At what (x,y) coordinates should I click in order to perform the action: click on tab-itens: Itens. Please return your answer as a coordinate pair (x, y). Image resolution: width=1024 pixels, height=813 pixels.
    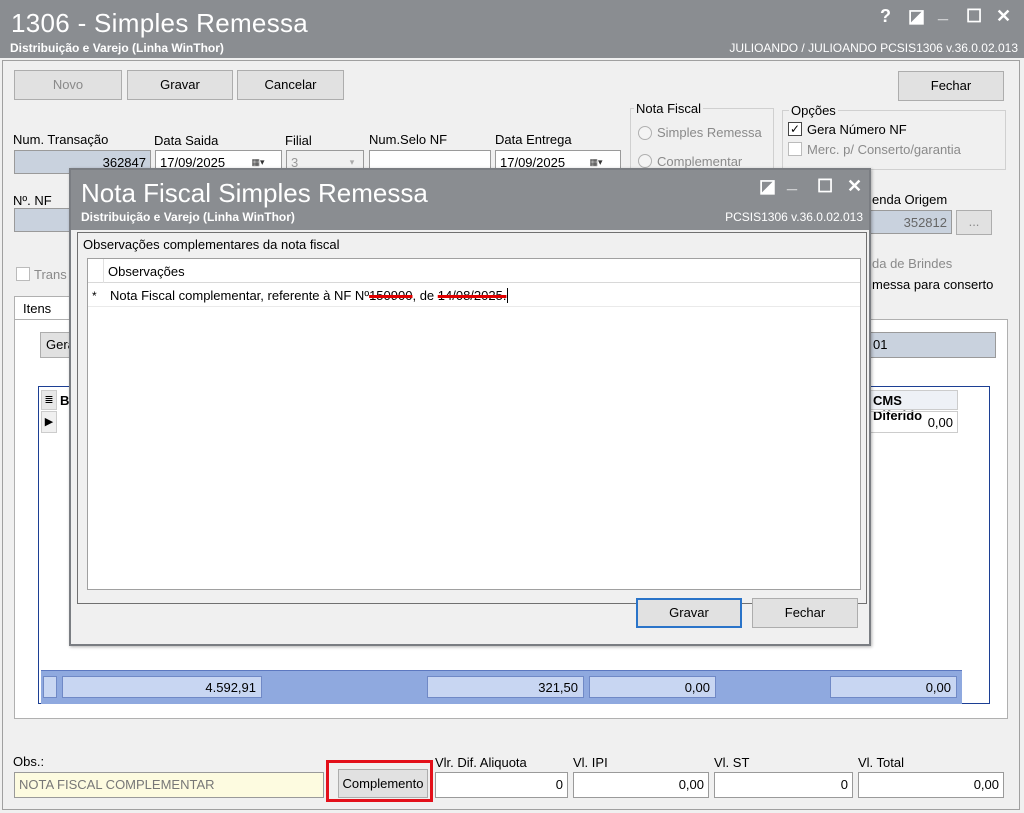
    Looking at the image, I should click on (42, 308).